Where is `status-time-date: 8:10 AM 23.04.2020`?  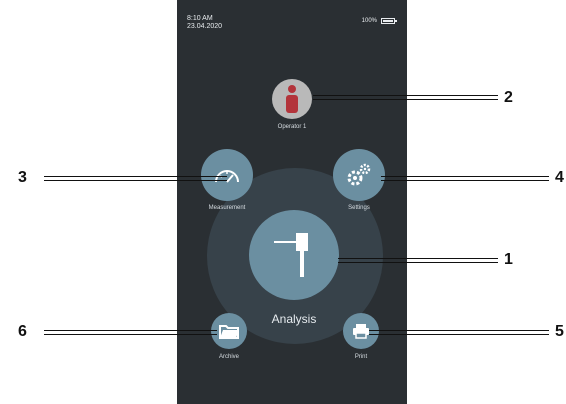 status-time-date: 8:10 AM 23.04.2020 is located at coordinates (204, 23).